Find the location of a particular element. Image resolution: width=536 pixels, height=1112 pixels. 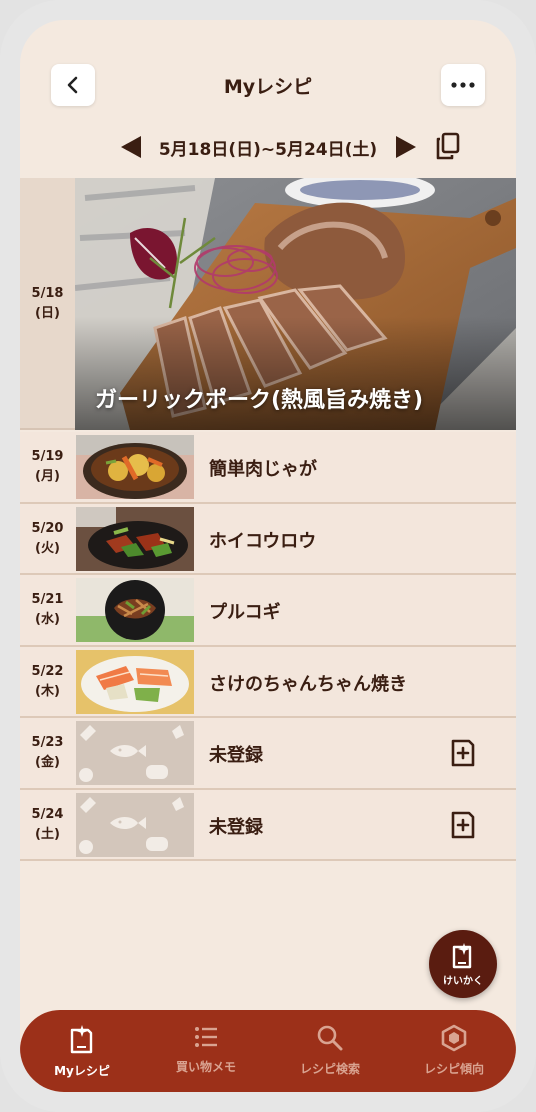

list-item: 5/22 (木) さけのちゃんちゃん焼き is located at coordinates (268, 682).